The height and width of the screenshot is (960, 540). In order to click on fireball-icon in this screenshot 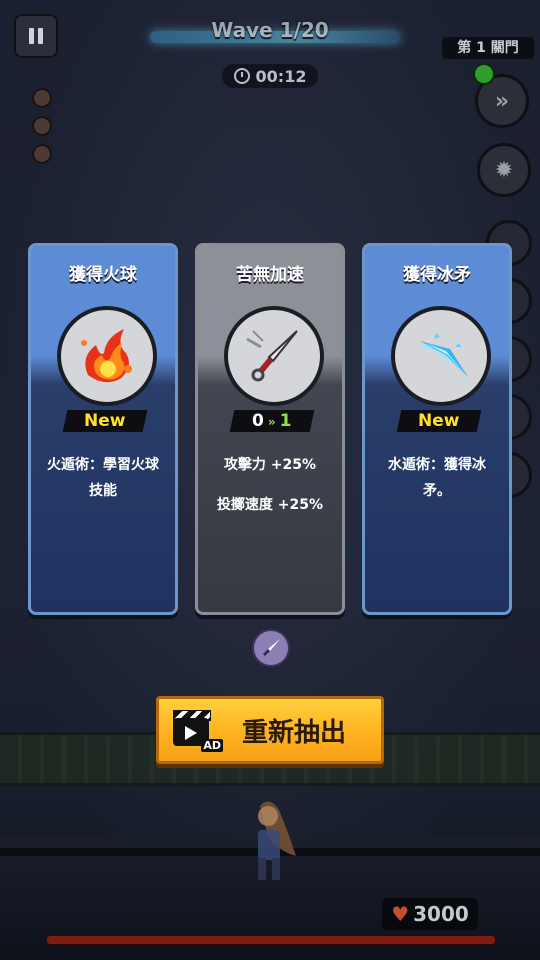, I will do `click(107, 356)`.